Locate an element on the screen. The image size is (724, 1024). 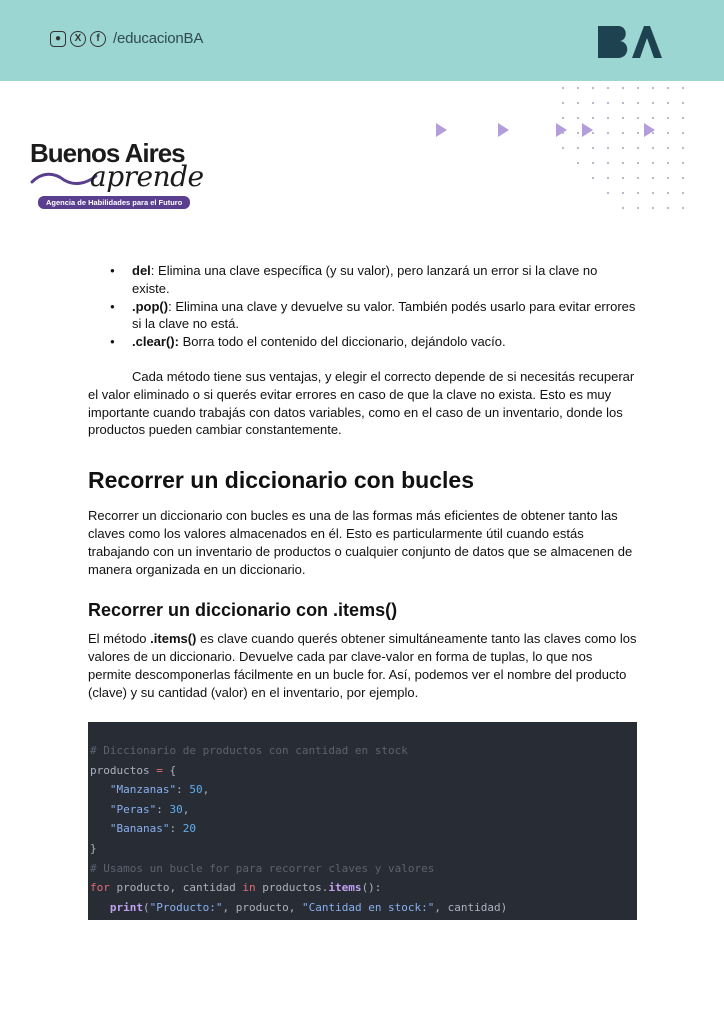
code-string: "Manzanas" is located at coordinates (143, 790).